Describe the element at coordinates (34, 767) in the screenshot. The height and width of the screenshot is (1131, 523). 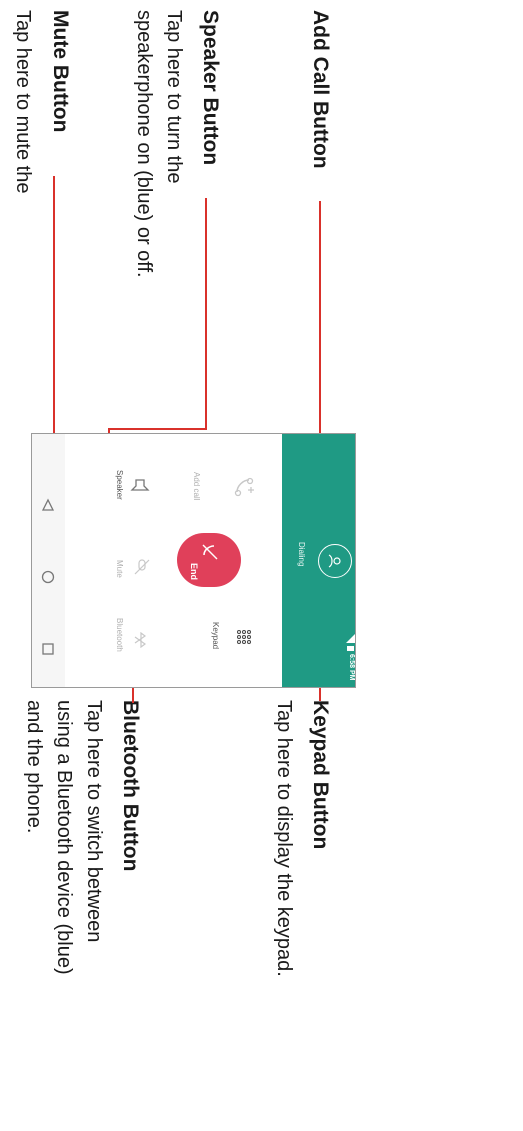
I see `bluetooth-annotation-desc-3: and the phone.` at that location.